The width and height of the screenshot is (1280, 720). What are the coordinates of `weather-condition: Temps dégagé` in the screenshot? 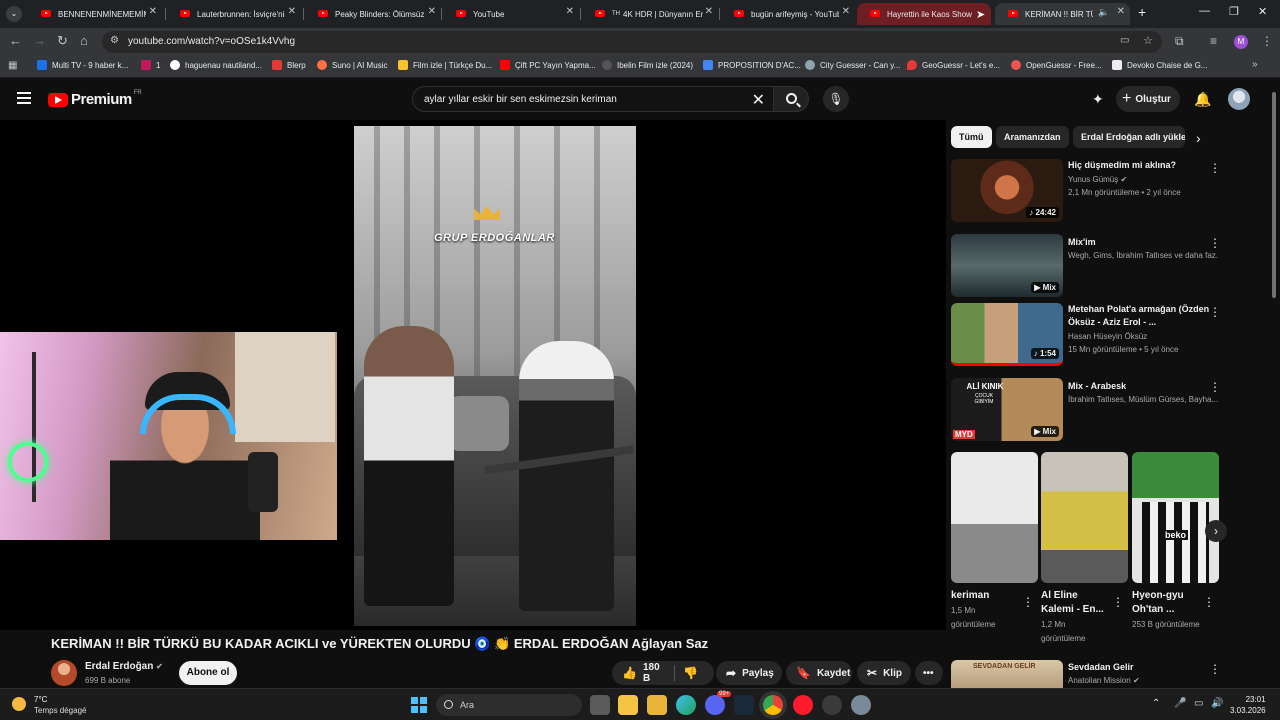 It's located at (60, 710).